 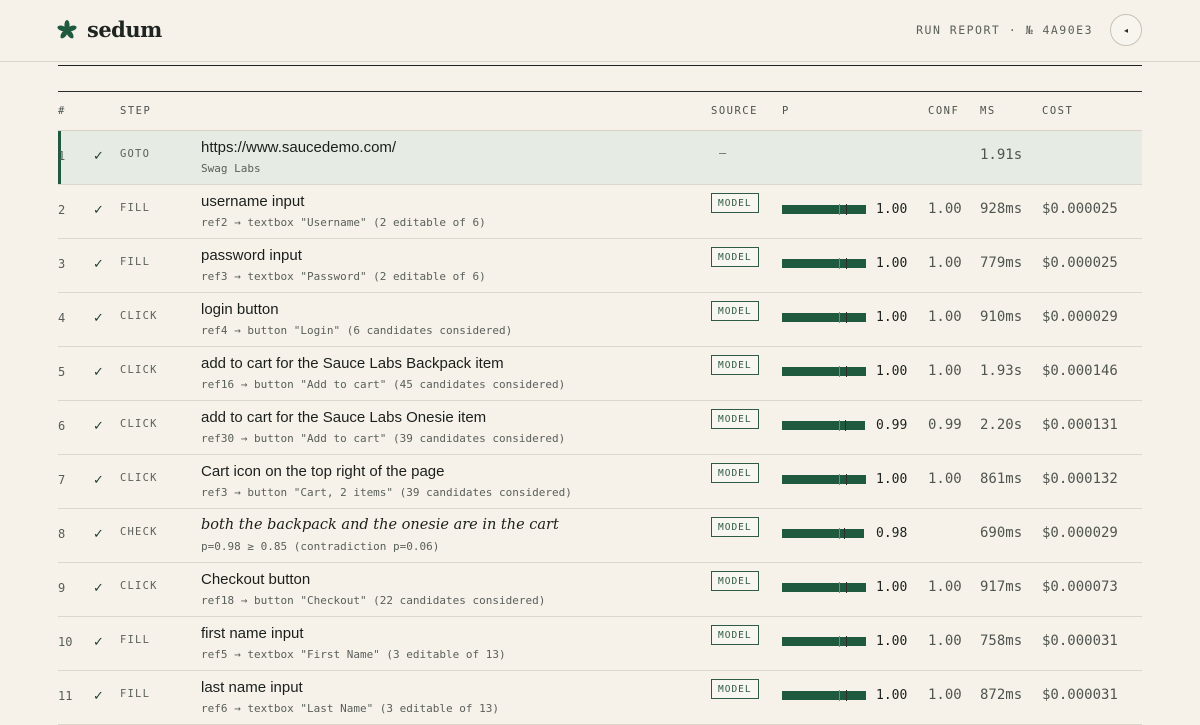 I want to click on step-detail: p=0.98 ≥ 0.85 (contradiction p=0.06), so click(x=320, y=546).